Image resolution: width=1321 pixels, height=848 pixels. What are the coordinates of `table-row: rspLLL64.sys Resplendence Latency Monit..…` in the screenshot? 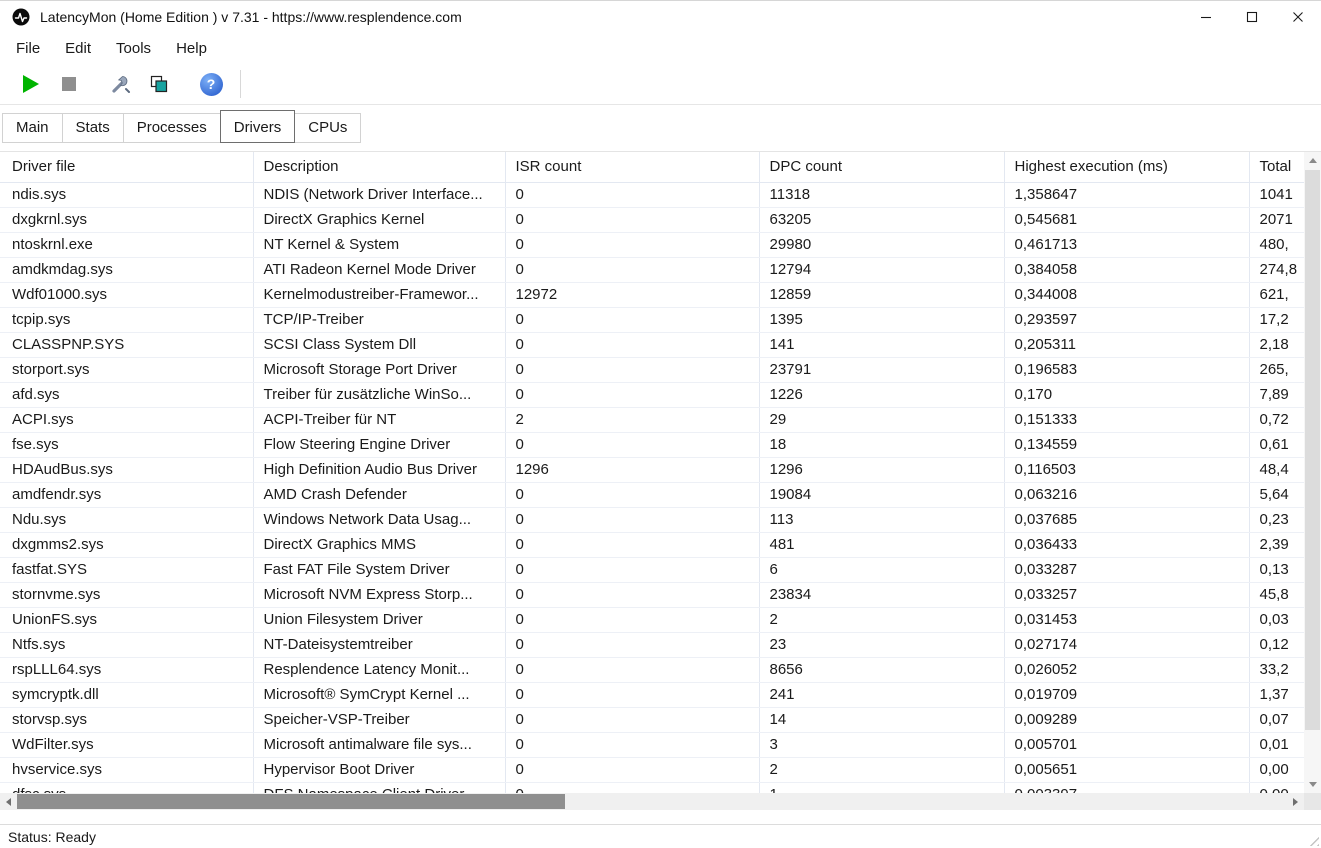 It's located at (652, 670).